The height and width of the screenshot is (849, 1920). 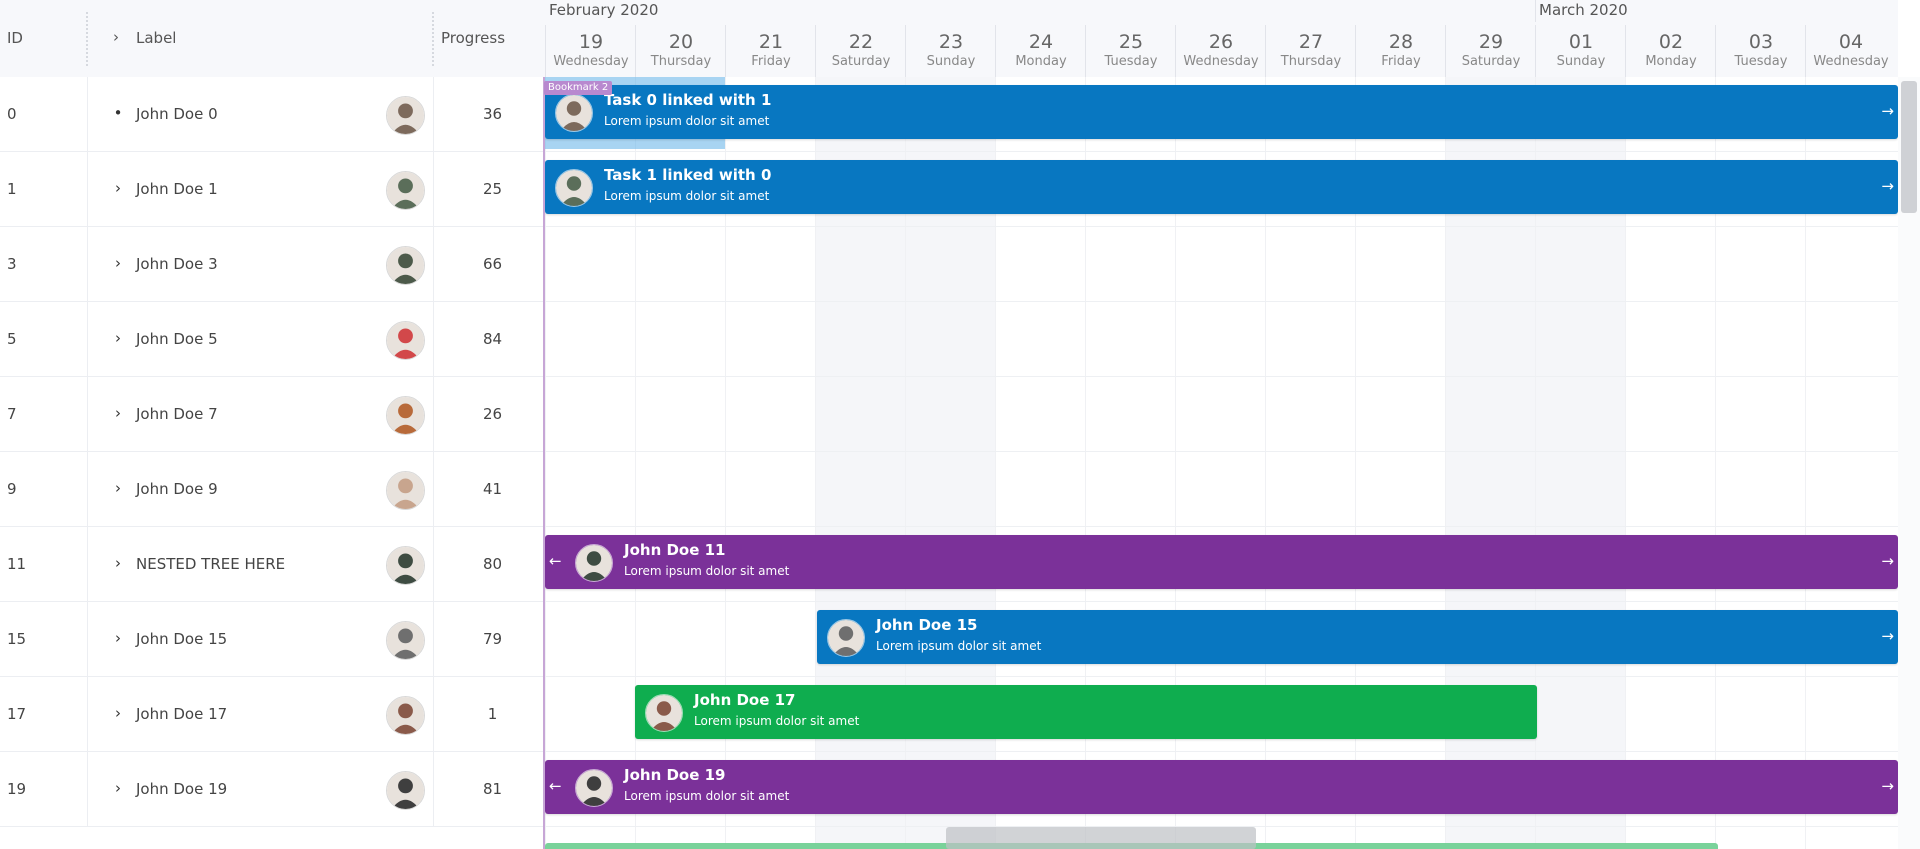 I want to click on row-id: 7, so click(x=12, y=414).